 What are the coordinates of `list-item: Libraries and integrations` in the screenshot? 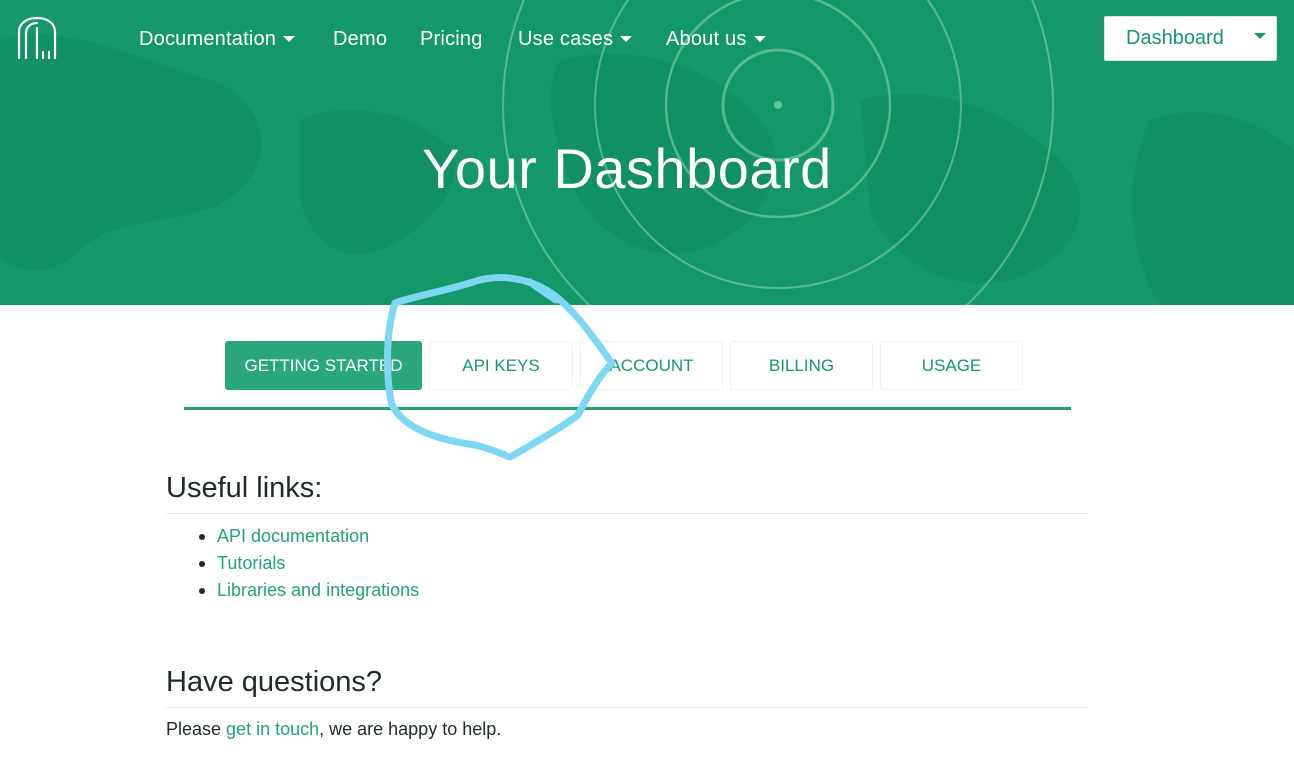 It's located at (292, 591).